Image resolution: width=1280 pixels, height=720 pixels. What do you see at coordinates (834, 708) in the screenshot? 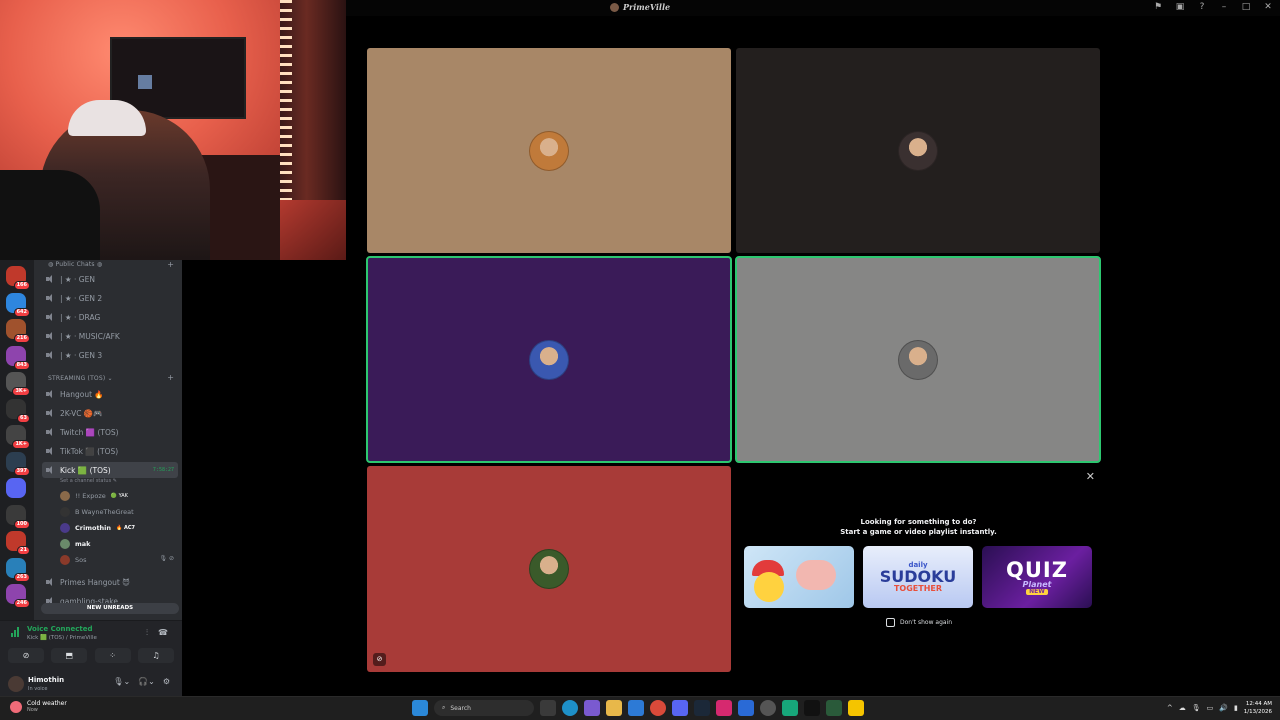
I see `xbox-icon` at bounding box center [834, 708].